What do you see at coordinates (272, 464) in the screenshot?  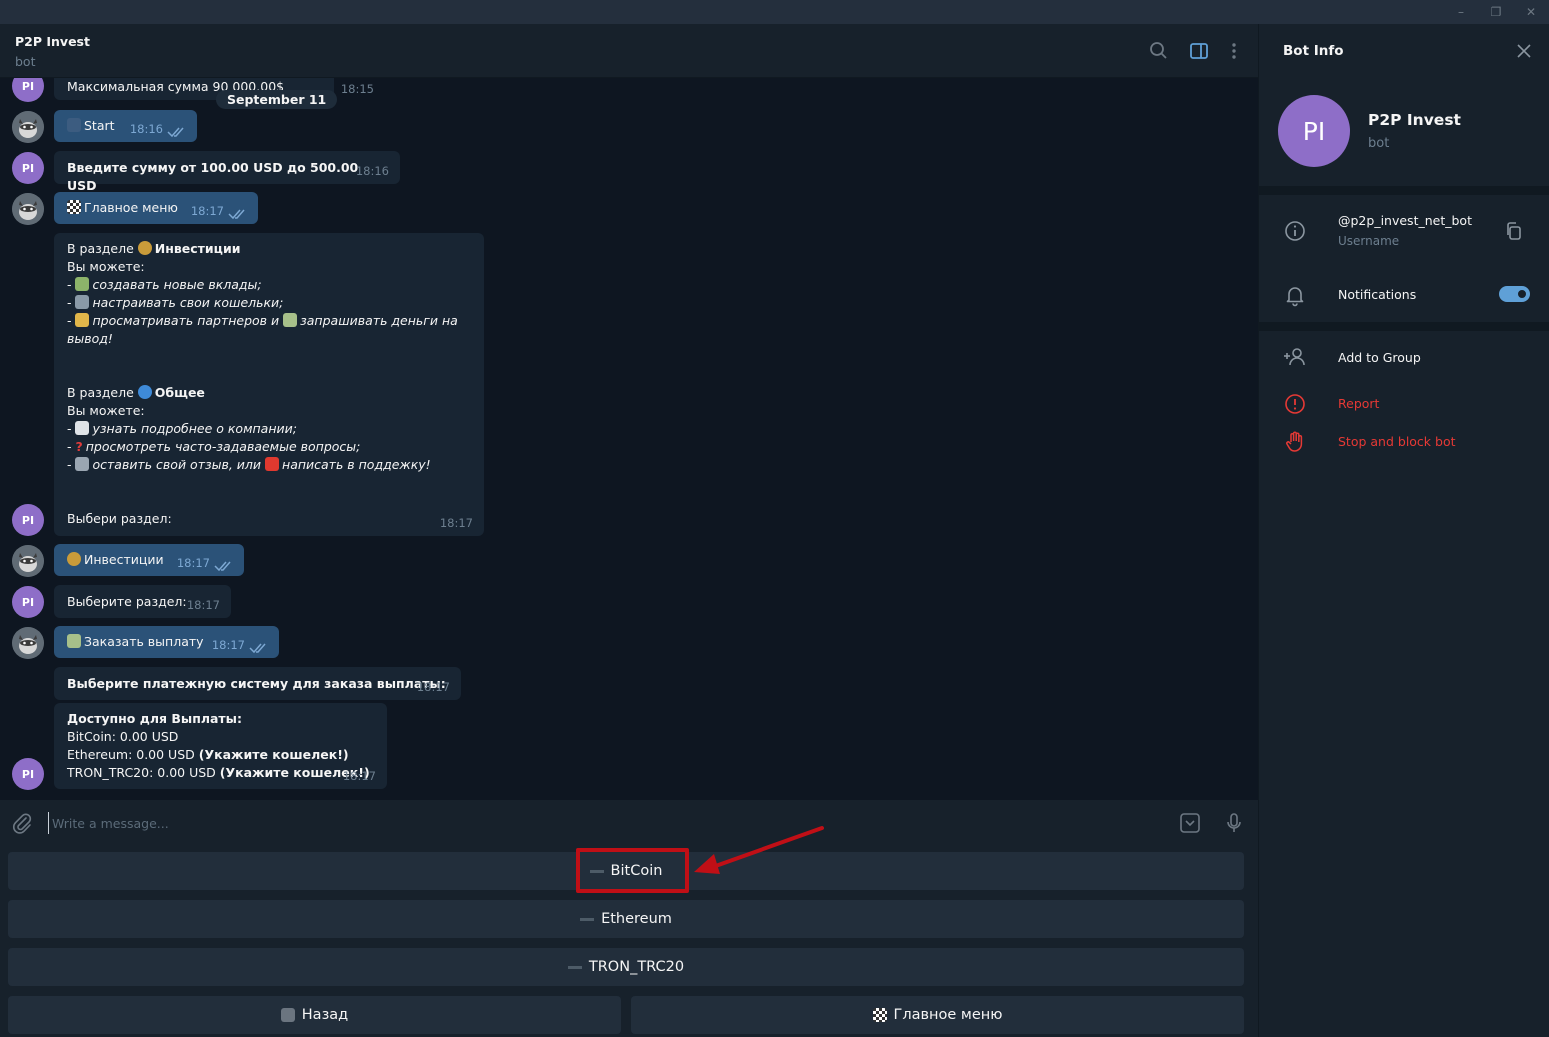 I see `sos-icon` at bounding box center [272, 464].